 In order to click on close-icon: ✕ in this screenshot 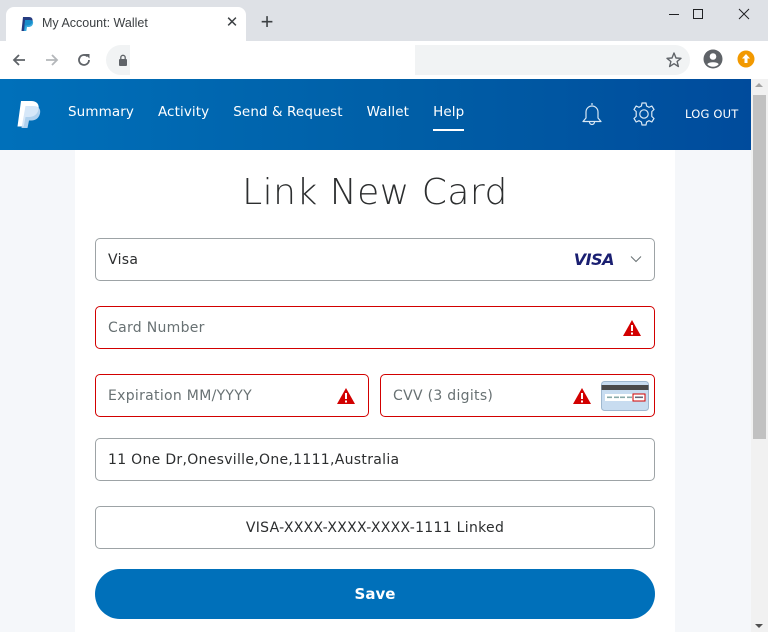, I will do `click(232, 22)`.